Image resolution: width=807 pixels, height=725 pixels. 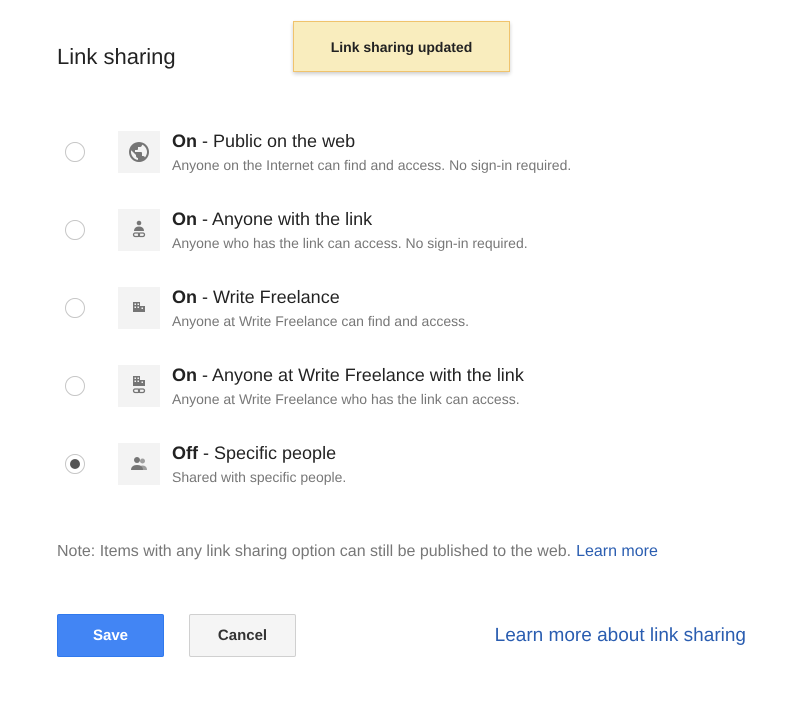 I want to click on option-title: On - Write Freelance, so click(x=256, y=297).